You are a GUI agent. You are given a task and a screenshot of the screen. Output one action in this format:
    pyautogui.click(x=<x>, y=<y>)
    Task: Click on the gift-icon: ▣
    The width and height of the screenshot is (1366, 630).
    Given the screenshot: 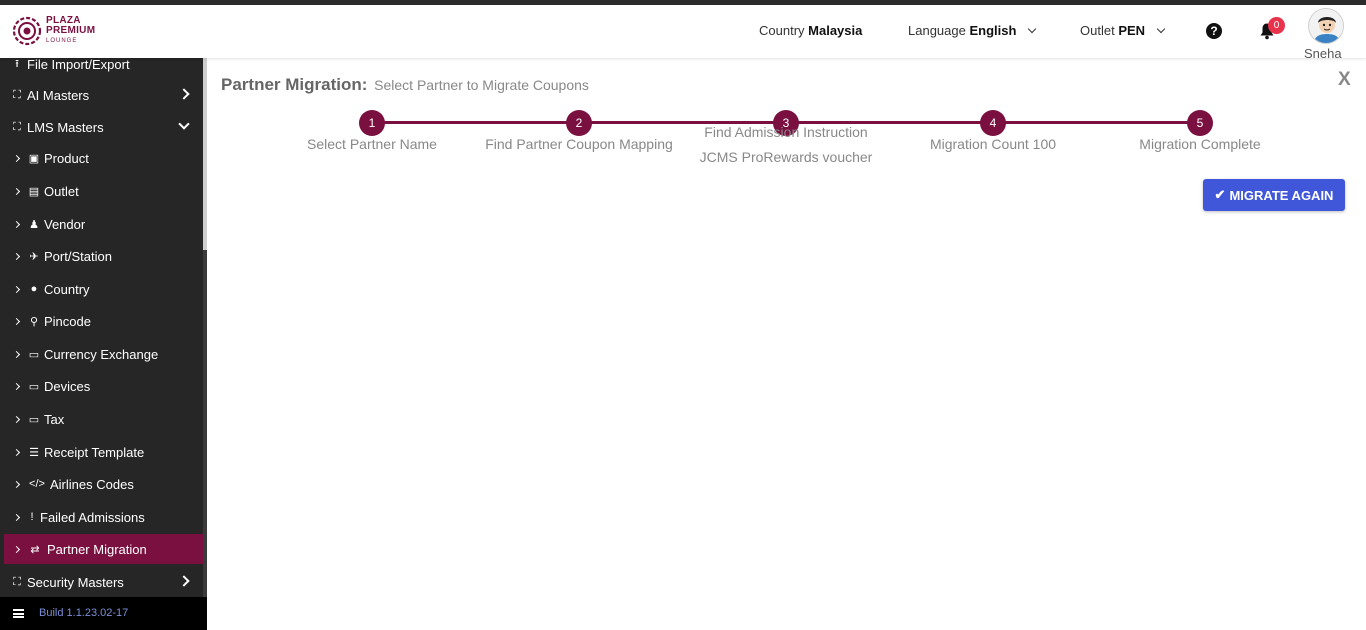 What is the action you would take?
    pyautogui.click(x=34, y=158)
    